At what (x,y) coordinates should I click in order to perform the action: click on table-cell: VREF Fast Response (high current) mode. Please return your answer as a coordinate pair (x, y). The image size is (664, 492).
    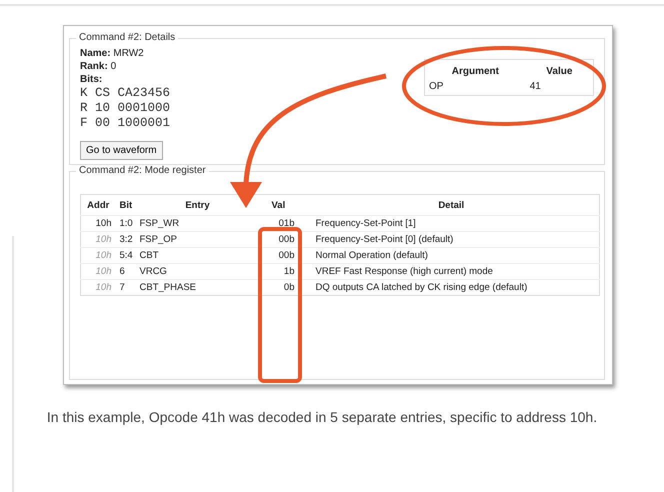
    Looking at the image, I should click on (452, 272).